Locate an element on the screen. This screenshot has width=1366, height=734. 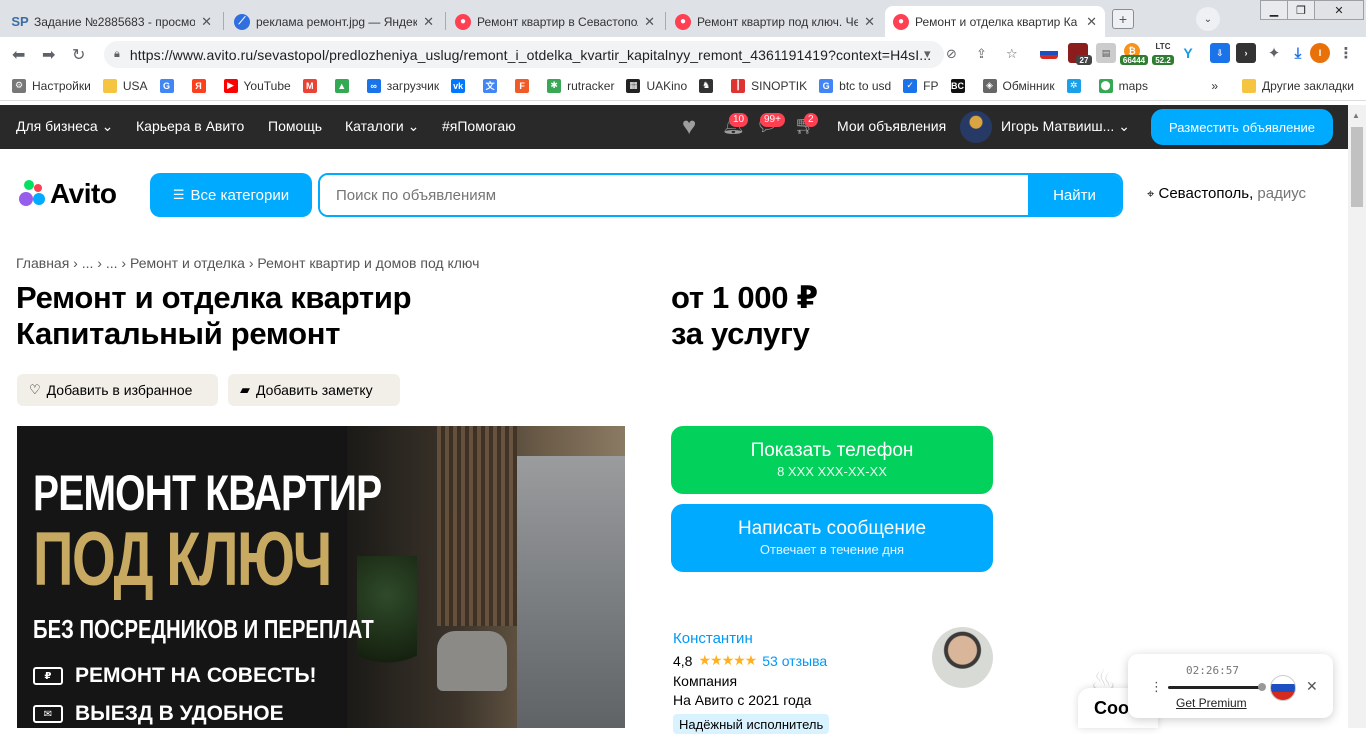
bookmark-item: ▶ YouTube is located at coordinates (257, 85).